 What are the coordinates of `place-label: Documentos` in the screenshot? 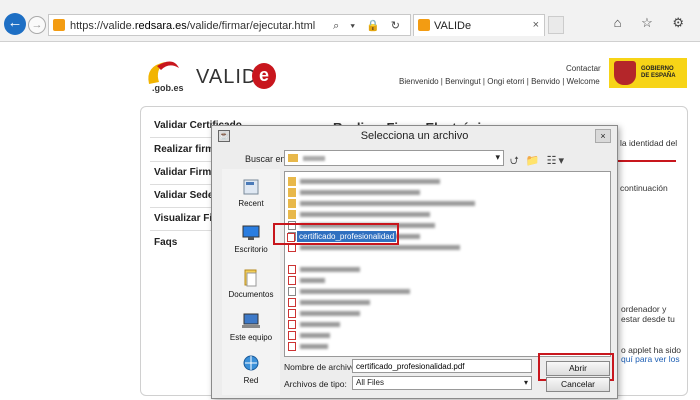 It's located at (251, 294).